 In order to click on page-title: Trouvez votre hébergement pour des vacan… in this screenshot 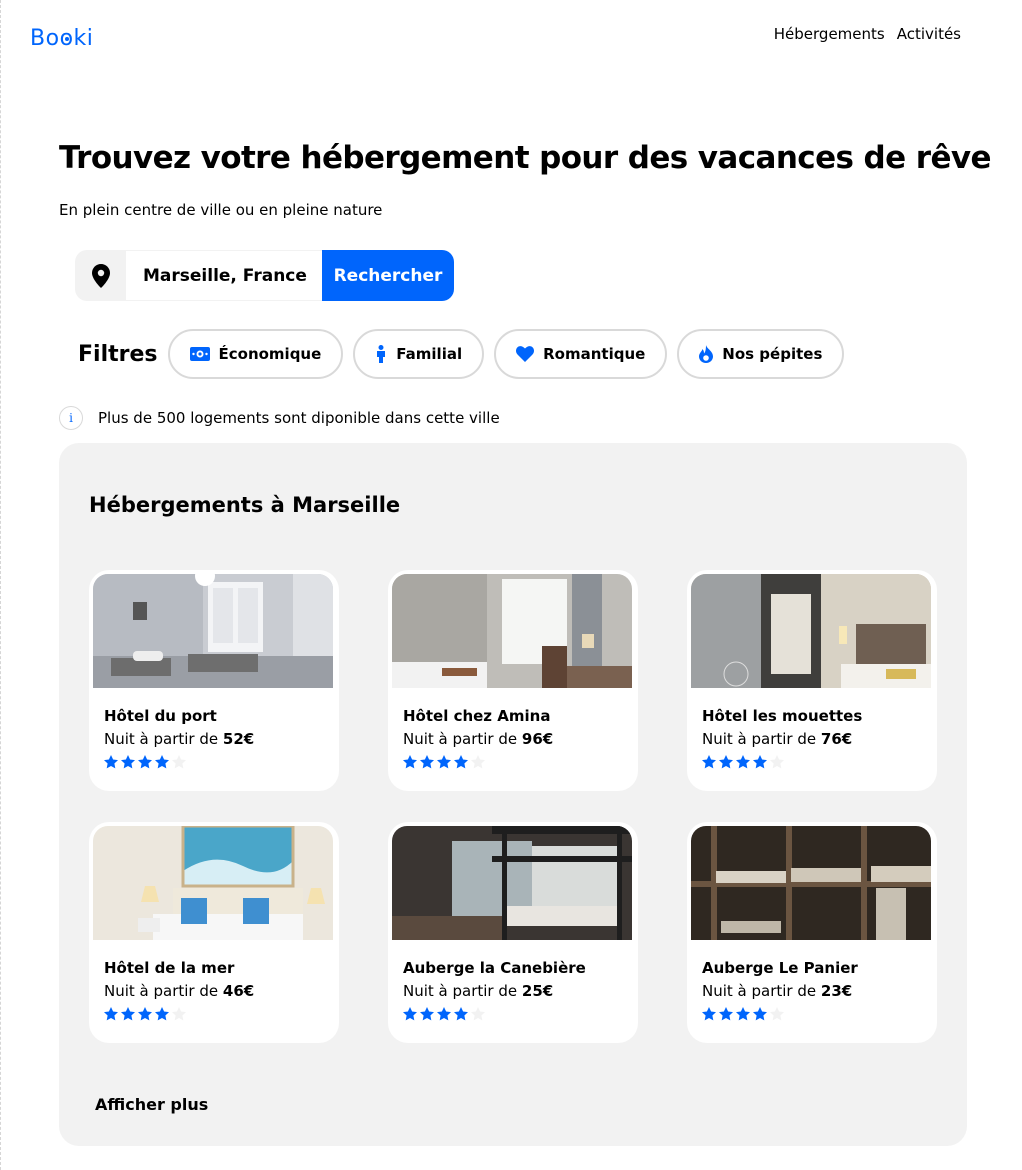, I will do `click(525, 158)`.